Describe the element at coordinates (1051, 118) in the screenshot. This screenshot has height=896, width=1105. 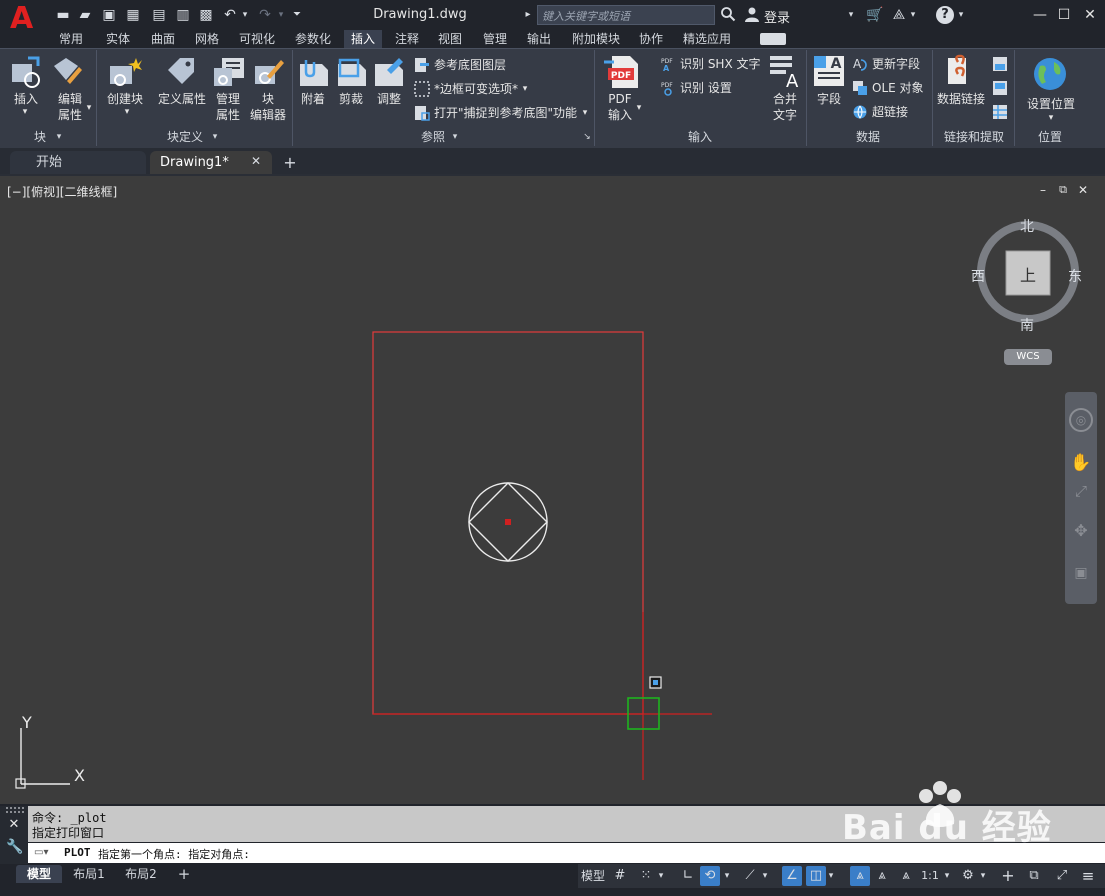
I see `set-location-dropdown-icon: ▾` at that location.